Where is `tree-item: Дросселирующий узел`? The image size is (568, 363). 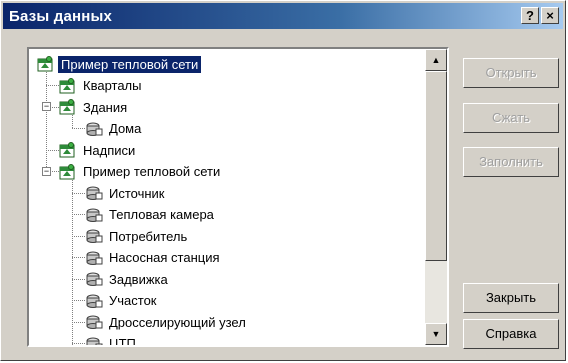
tree-item: Дросселирующий узел is located at coordinates (167, 322).